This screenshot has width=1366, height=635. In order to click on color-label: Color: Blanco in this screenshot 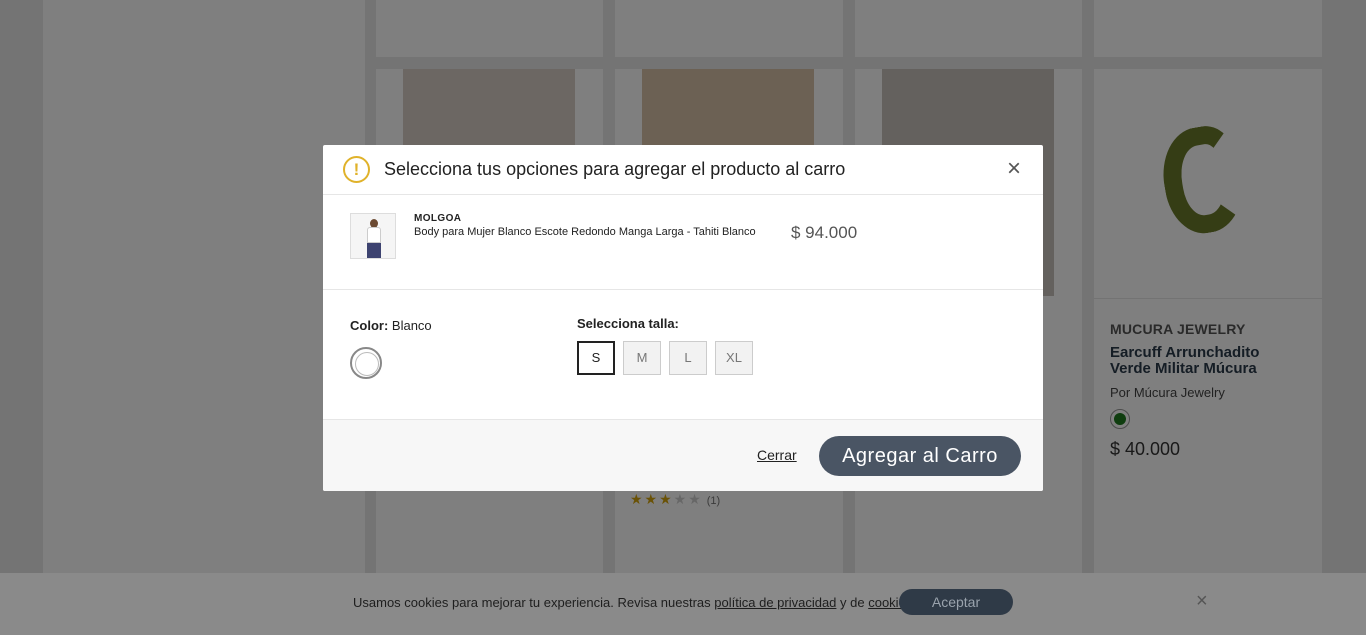, I will do `click(391, 325)`.